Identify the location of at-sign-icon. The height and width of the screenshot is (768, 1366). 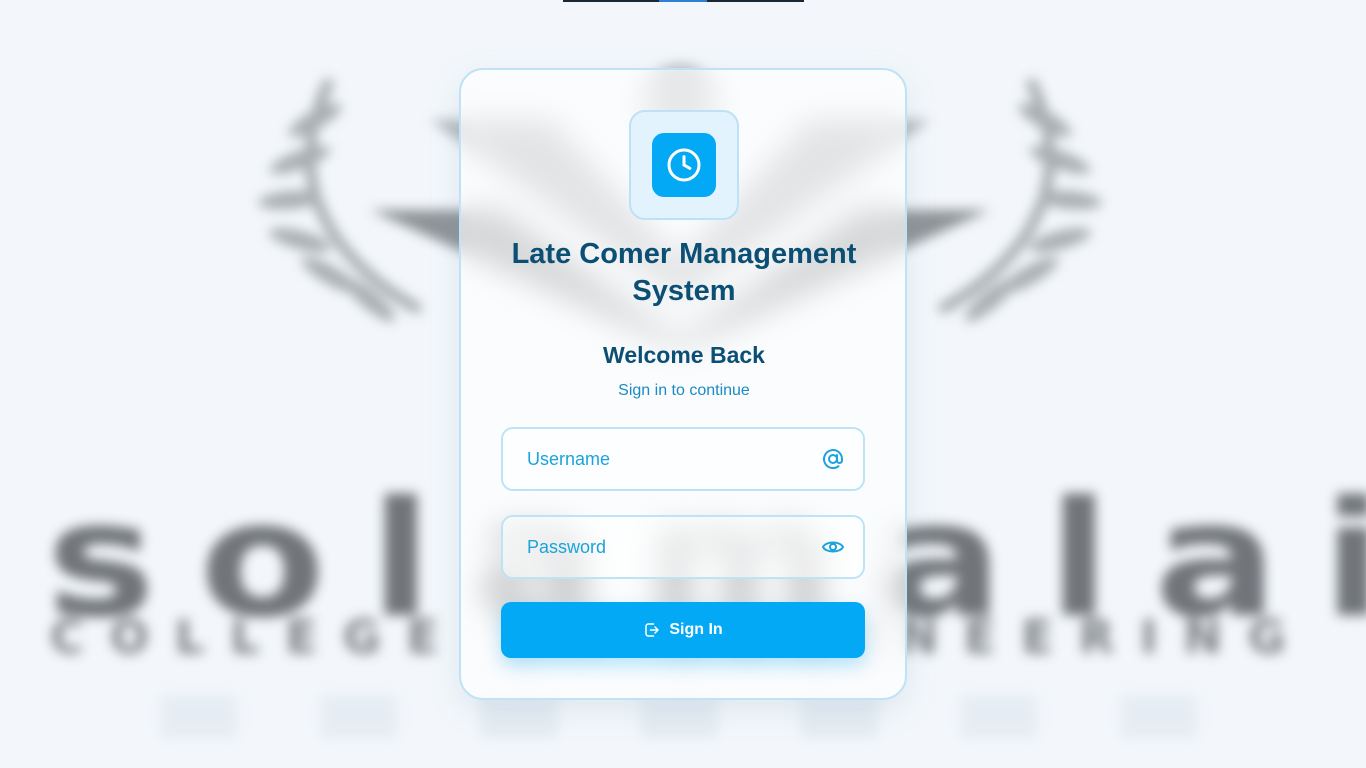
(833, 459).